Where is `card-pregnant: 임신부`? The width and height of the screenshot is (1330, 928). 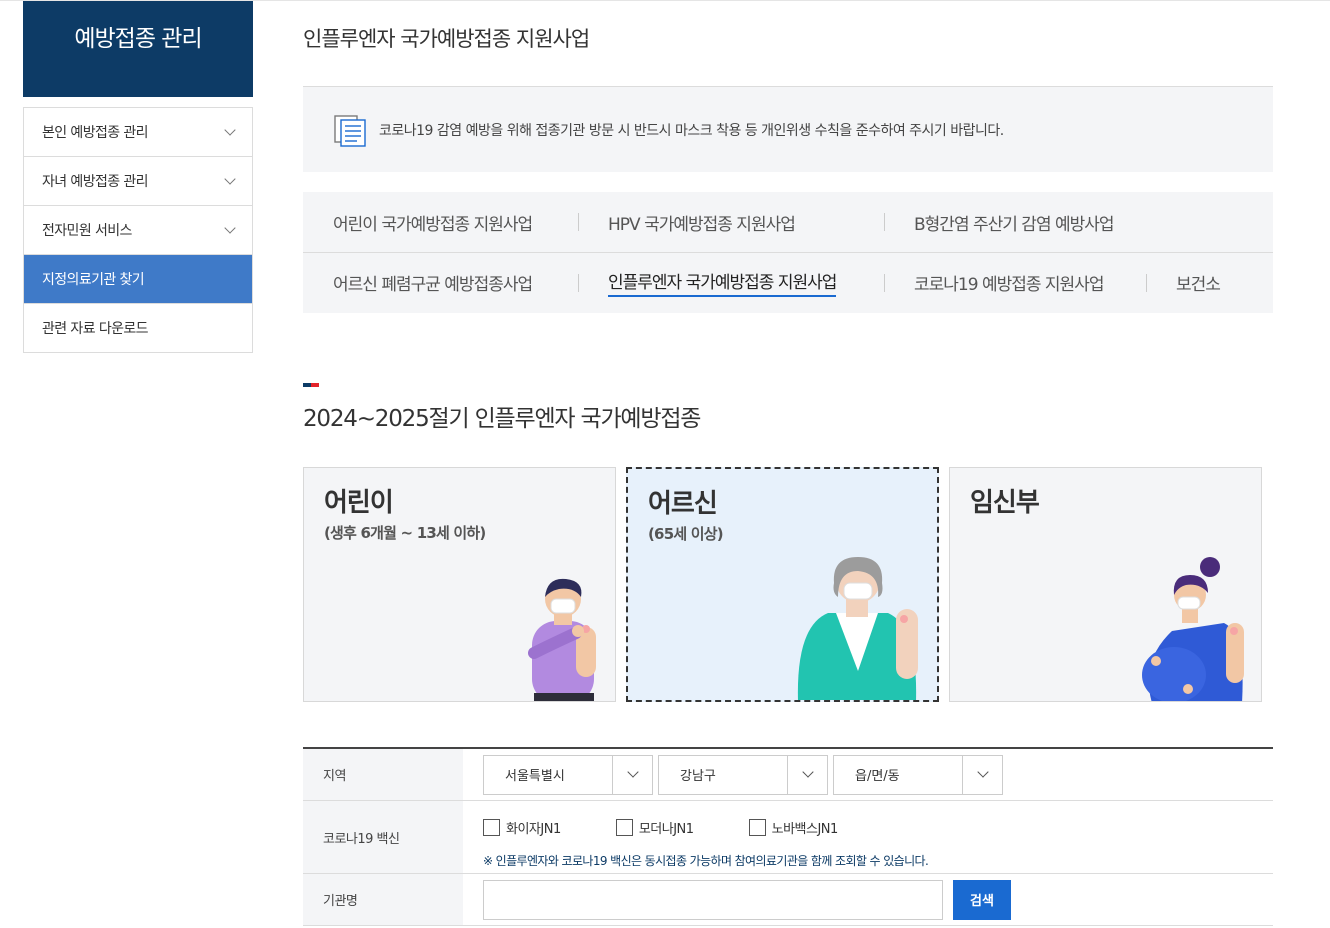
card-pregnant: 임신부 is located at coordinates (1105, 584).